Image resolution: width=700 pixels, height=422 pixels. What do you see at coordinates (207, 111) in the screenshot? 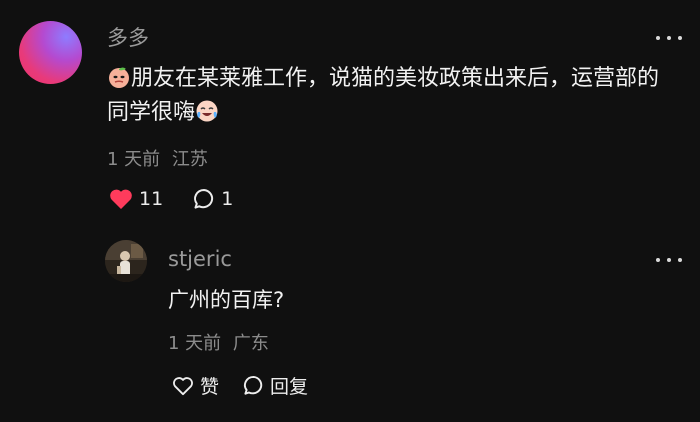
I see `crying-laughing-emoji-icon` at bounding box center [207, 111].